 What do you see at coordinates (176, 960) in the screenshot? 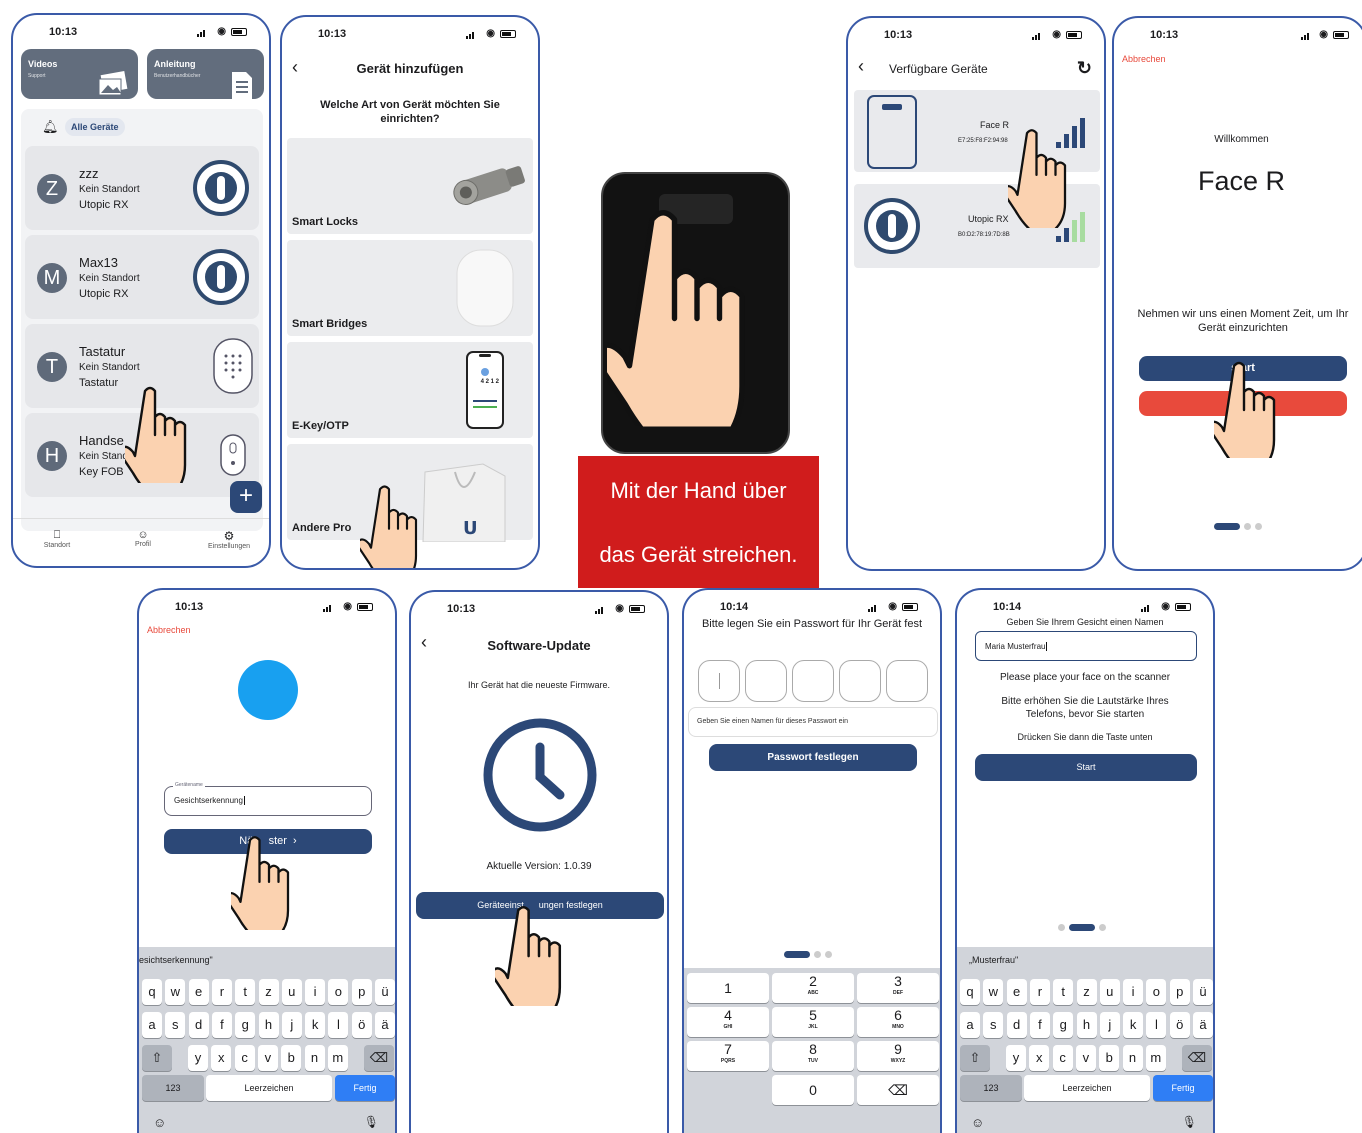
I see `keyboard-suggestion: esichtserkennung"` at bounding box center [176, 960].